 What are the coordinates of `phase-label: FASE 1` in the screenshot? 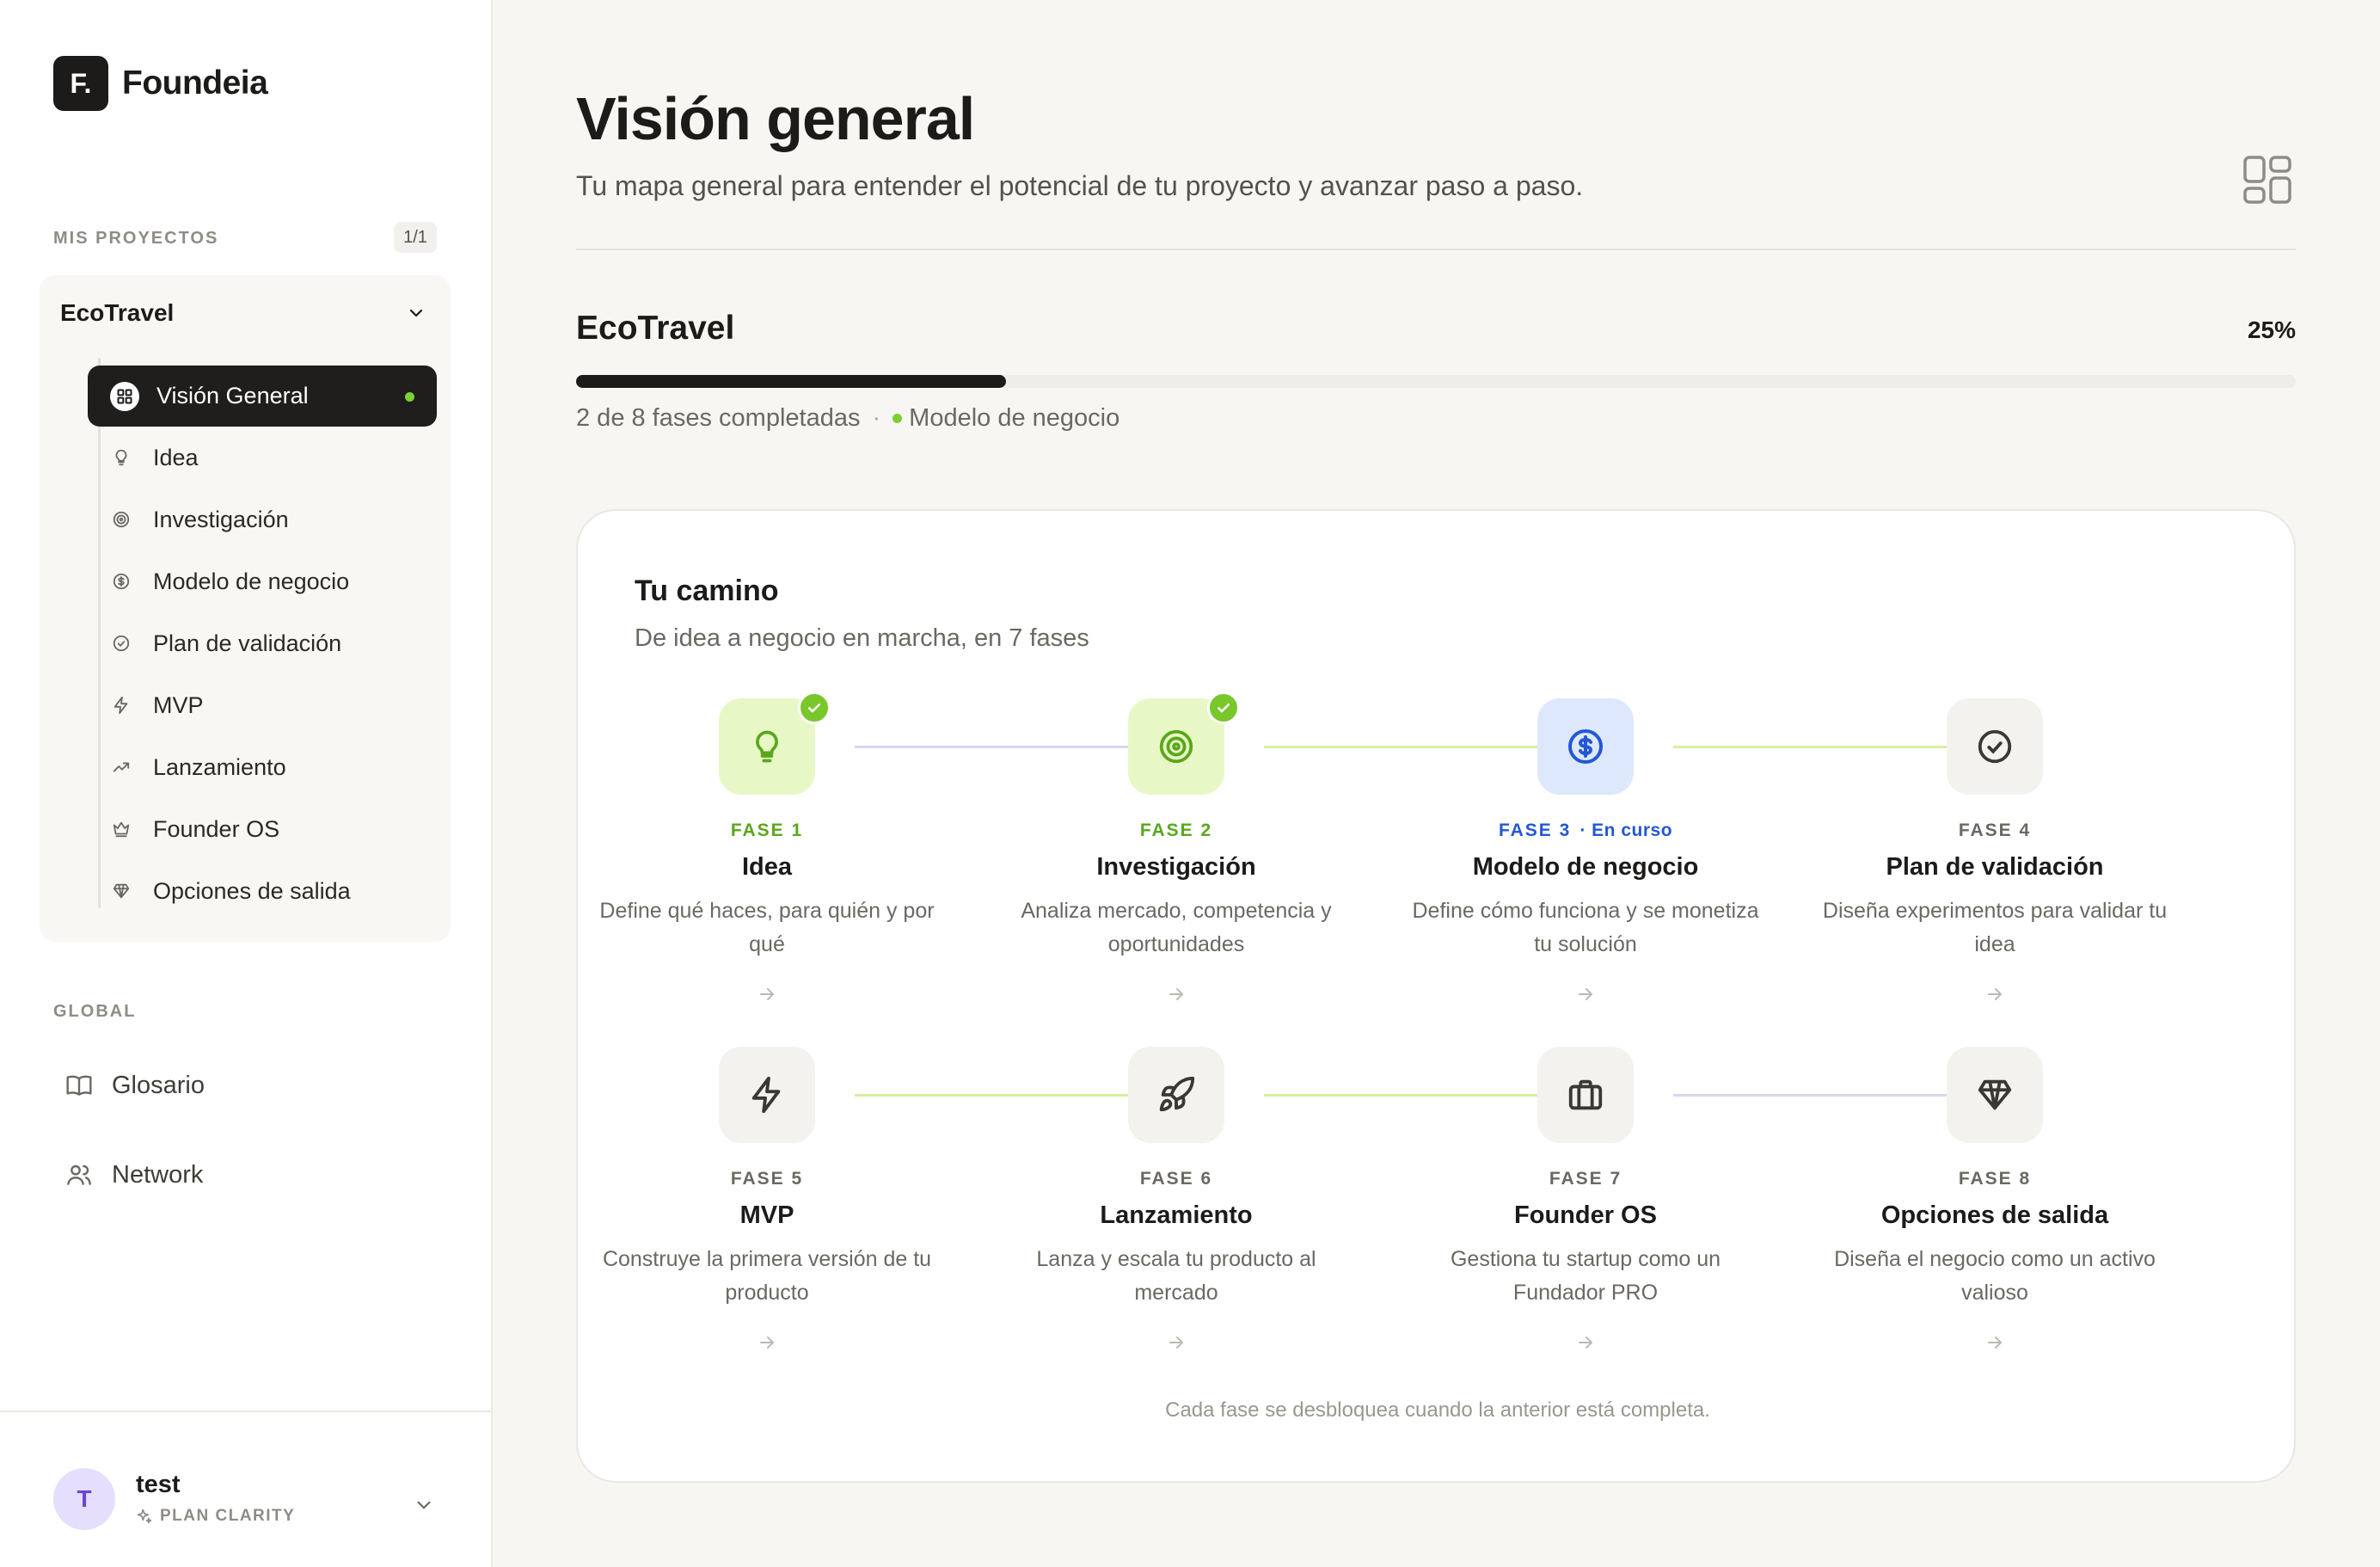 It's located at (767, 830).